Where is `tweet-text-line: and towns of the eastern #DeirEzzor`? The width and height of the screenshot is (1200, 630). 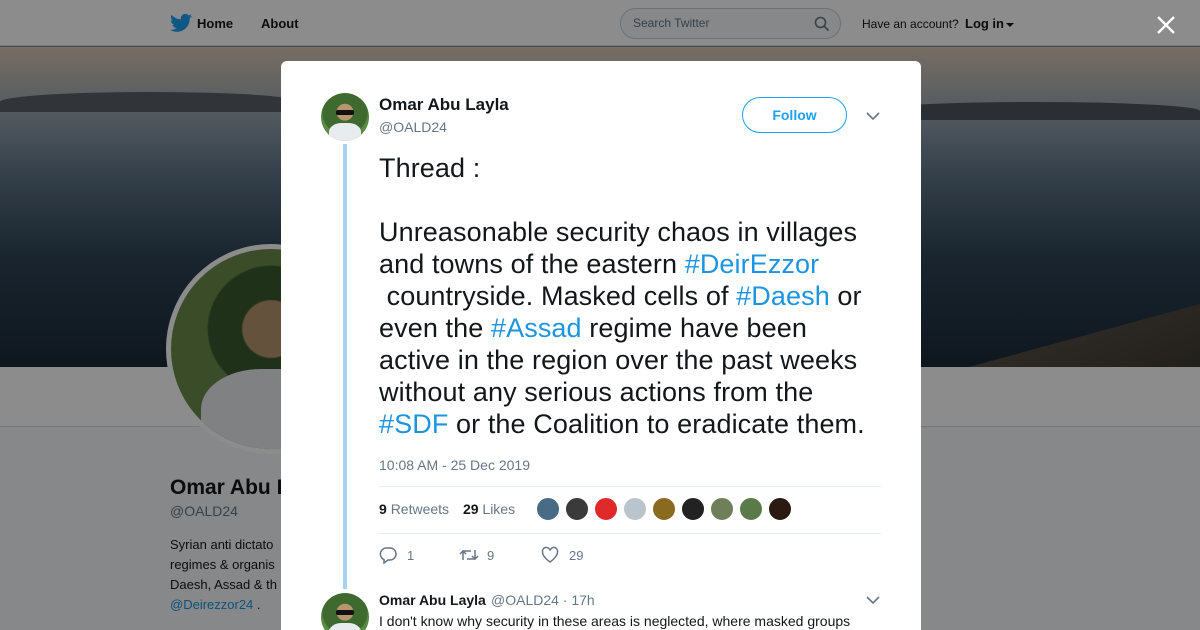
tweet-text-line: and towns of the eastern #DeirEzzor is located at coordinates (634, 264).